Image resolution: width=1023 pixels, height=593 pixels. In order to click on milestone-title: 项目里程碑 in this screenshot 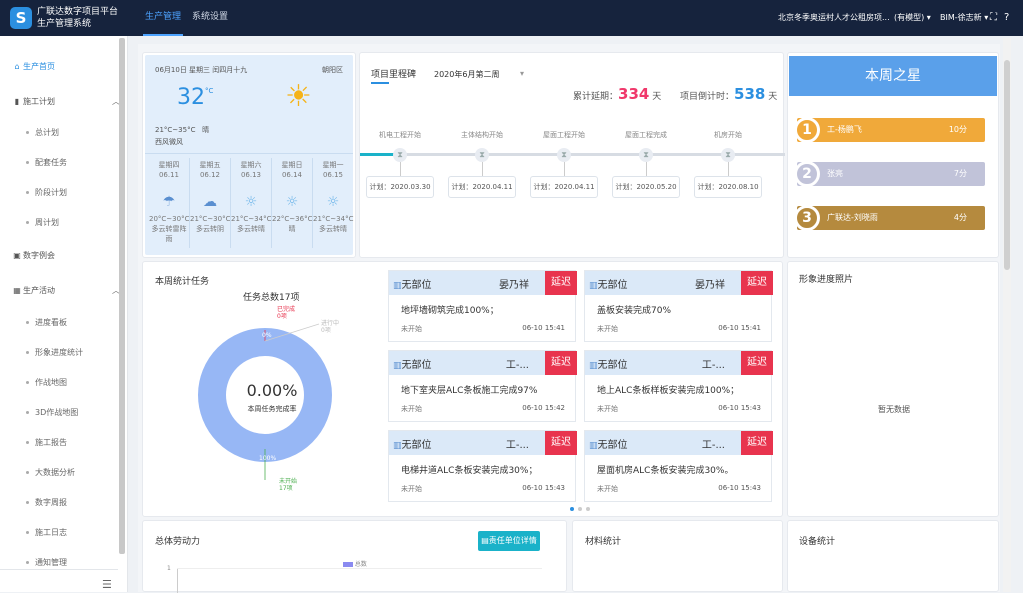, I will do `click(394, 75)`.